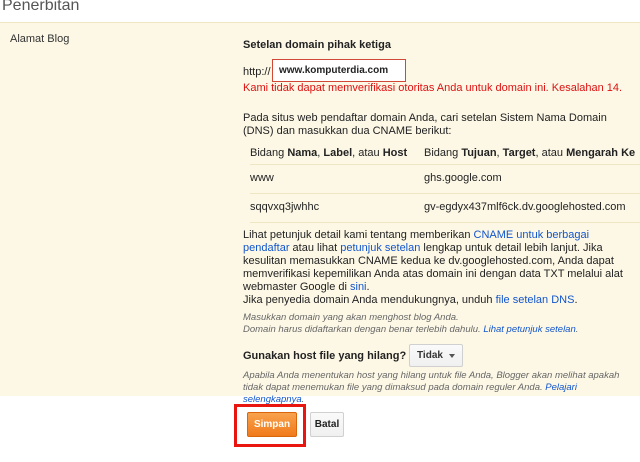  What do you see at coordinates (285, 207) in the screenshot?
I see `cname-name: sqqvxq3jwhhc` at bounding box center [285, 207].